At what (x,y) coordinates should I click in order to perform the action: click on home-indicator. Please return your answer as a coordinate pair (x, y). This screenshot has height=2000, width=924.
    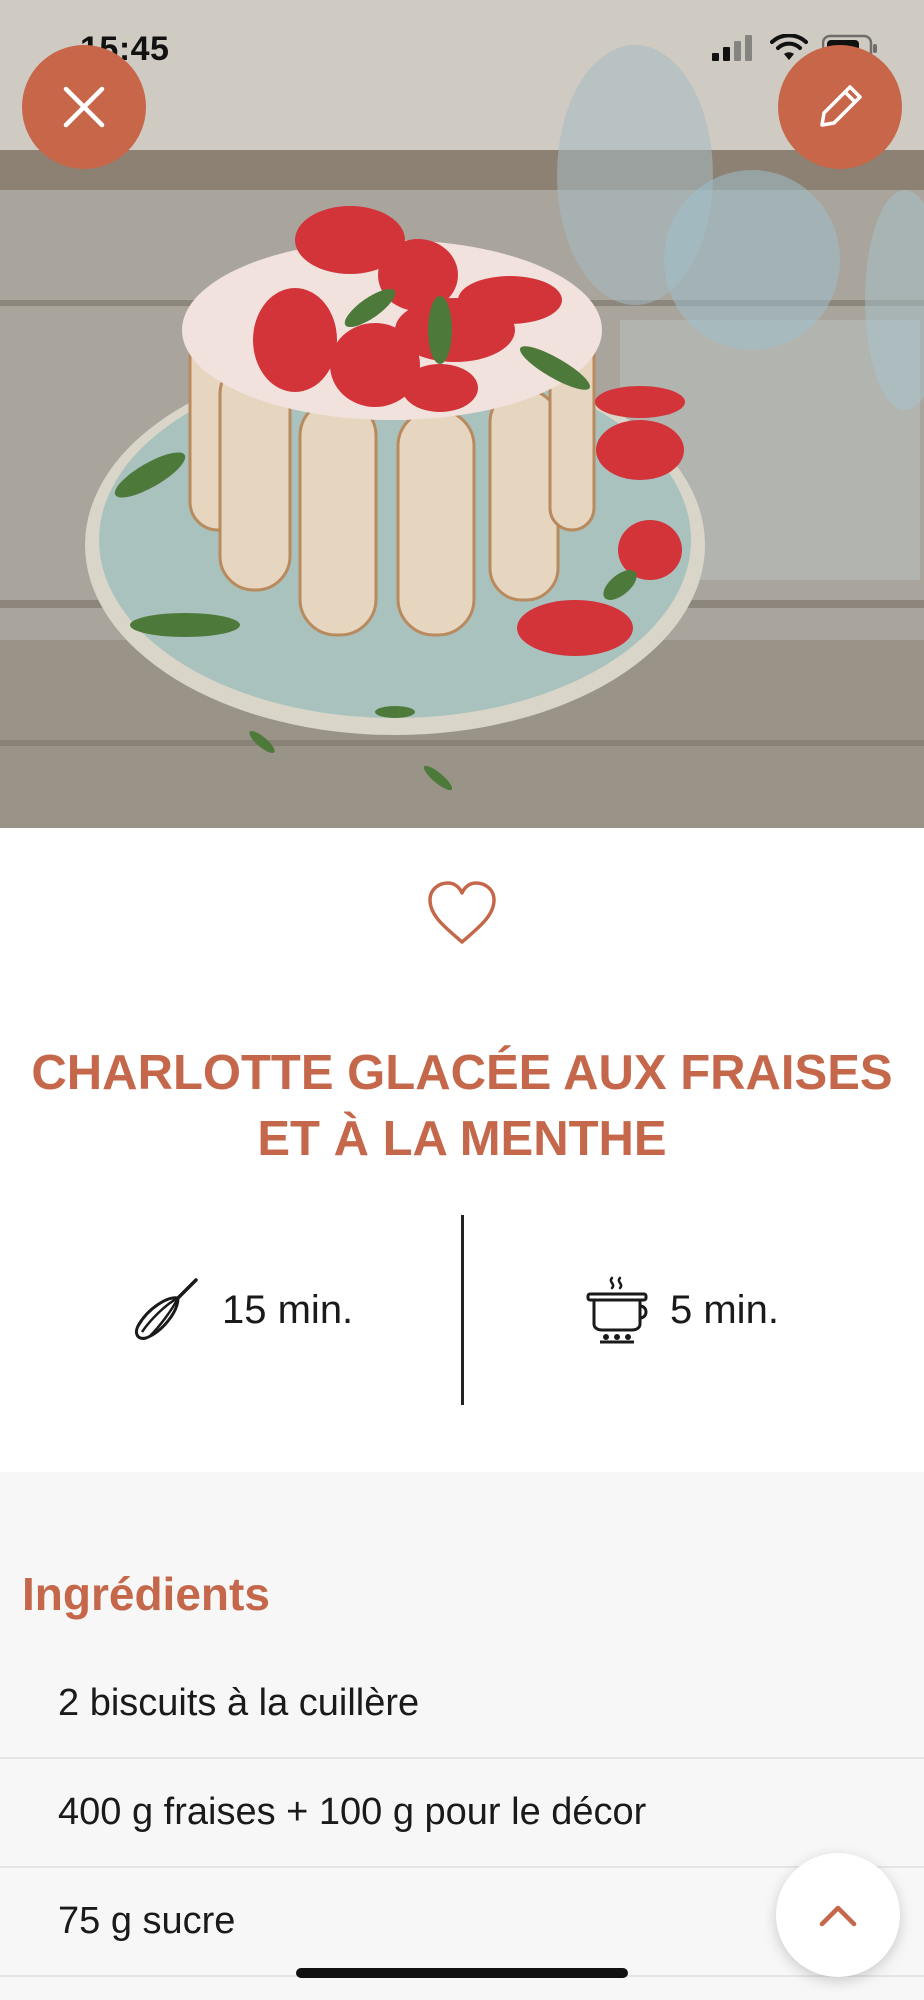
    Looking at the image, I should click on (462, 1973).